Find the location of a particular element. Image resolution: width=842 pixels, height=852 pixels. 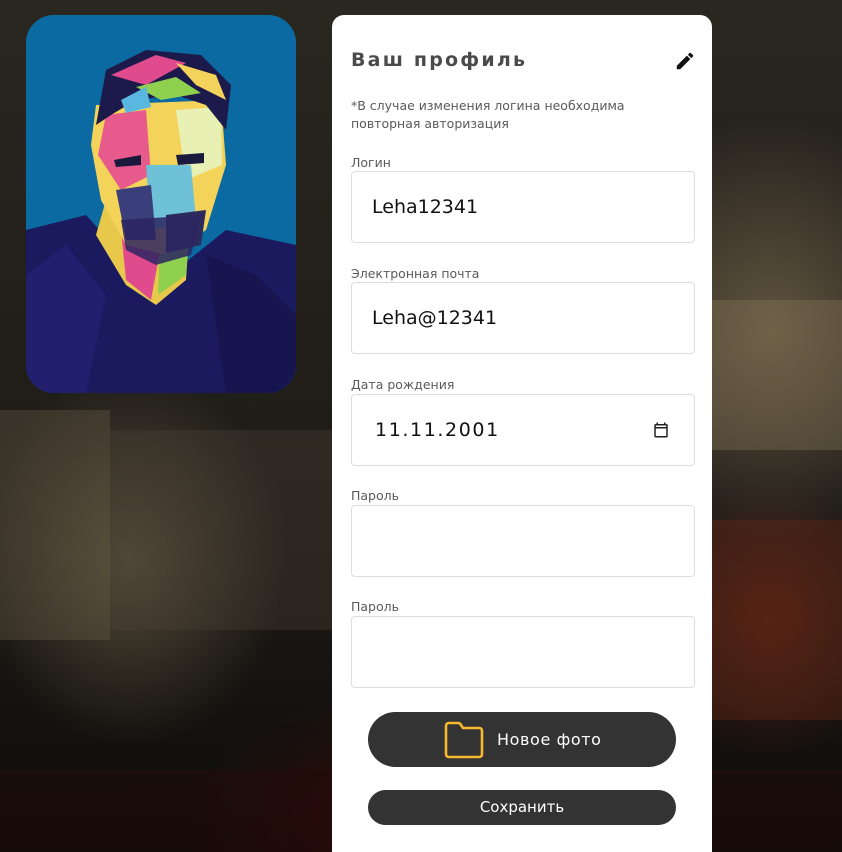

profile-avatar is located at coordinates (161, 204).